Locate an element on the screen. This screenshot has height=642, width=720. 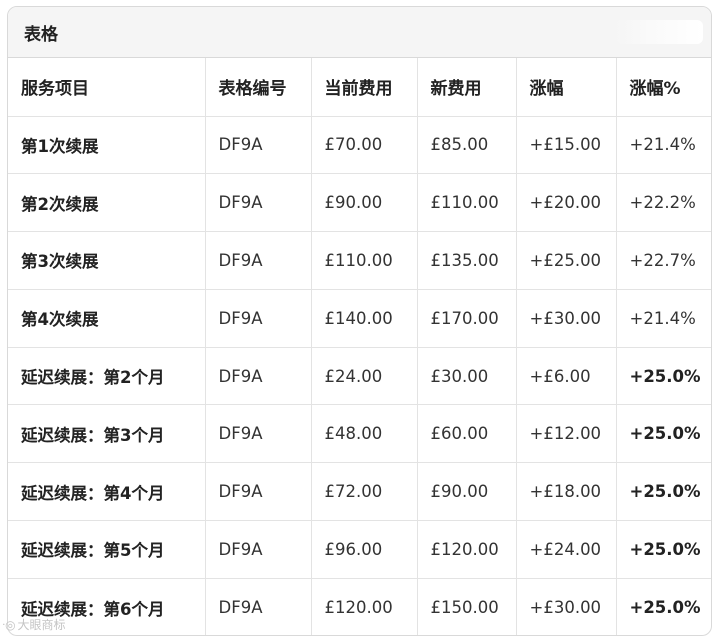
table-row: 第2次续展 DF9A £90.00 £110.00 +£20.00 +22.2% is located at coordinates (359, 203).